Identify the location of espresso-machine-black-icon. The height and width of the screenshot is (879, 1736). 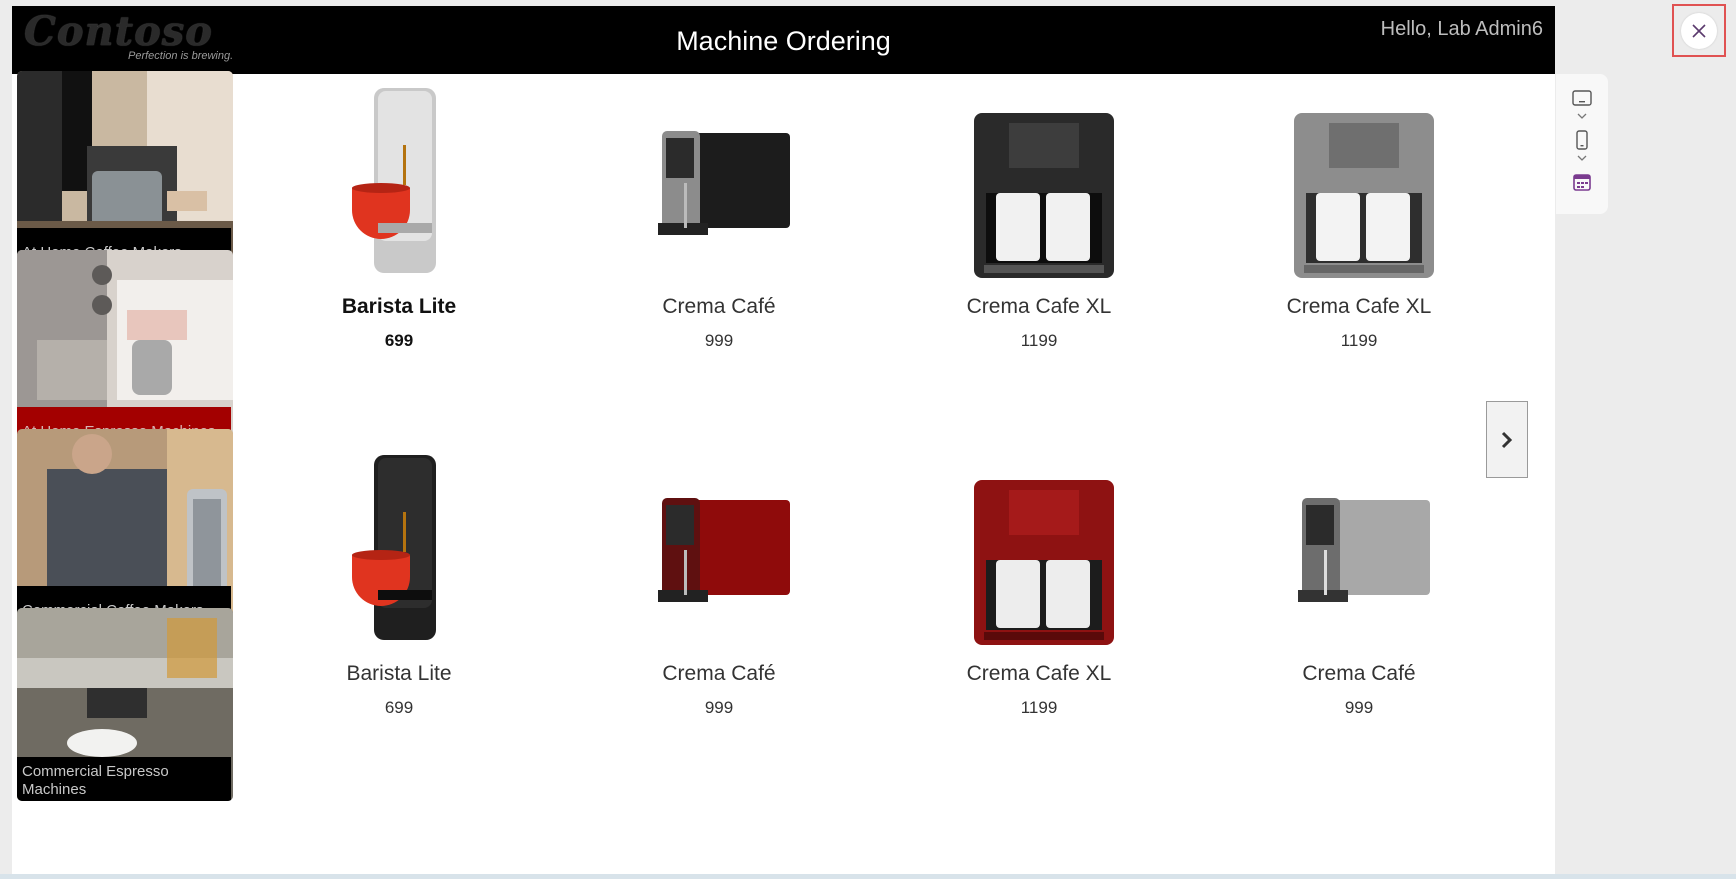
(724, 183).